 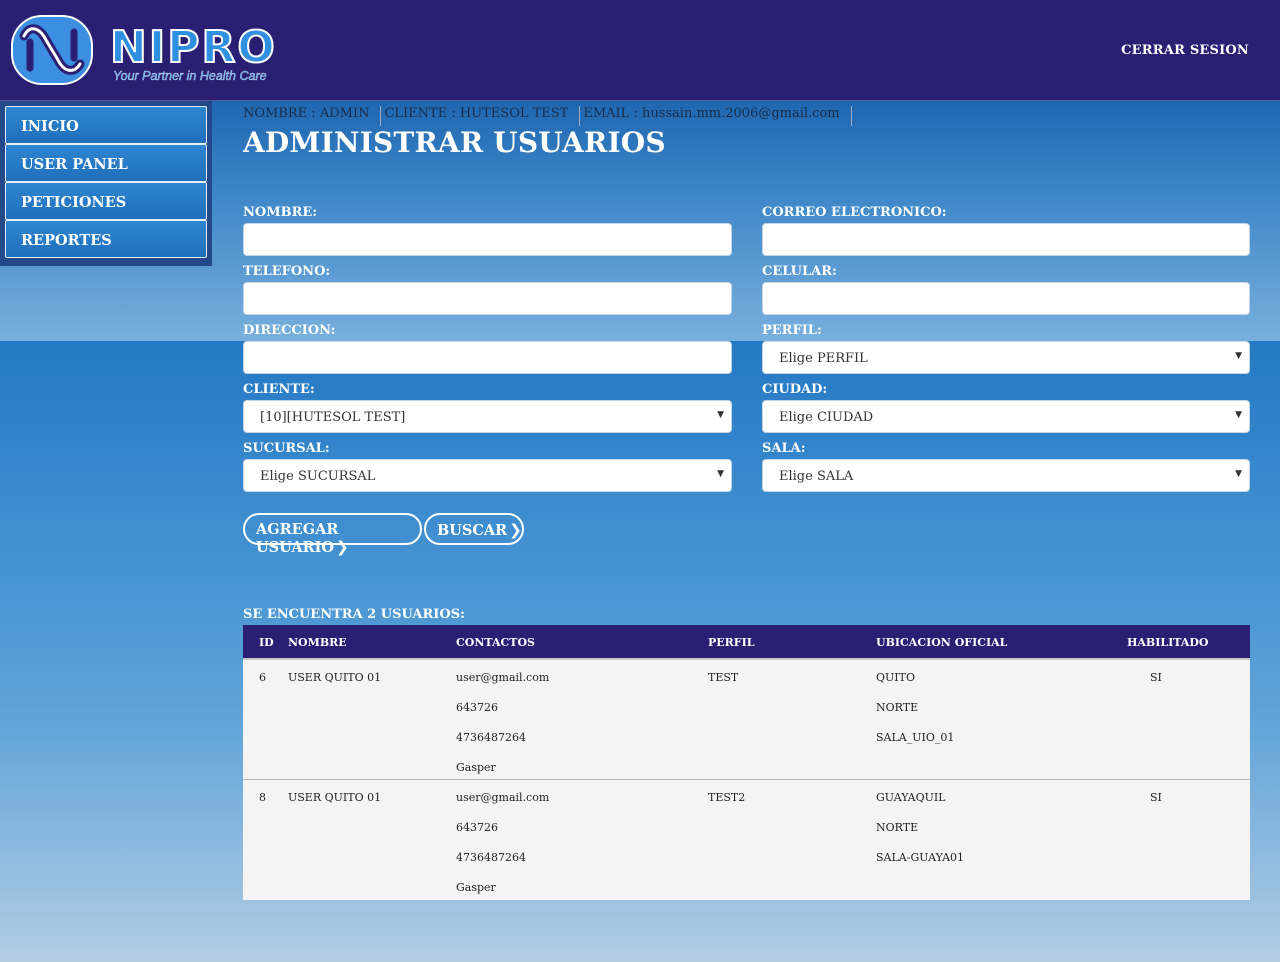 What do you see at coordinates (854, 212) in the screenshot?
I see `correo-label: CORREO ELECTRONICO:` at bounding box center [854, 212].